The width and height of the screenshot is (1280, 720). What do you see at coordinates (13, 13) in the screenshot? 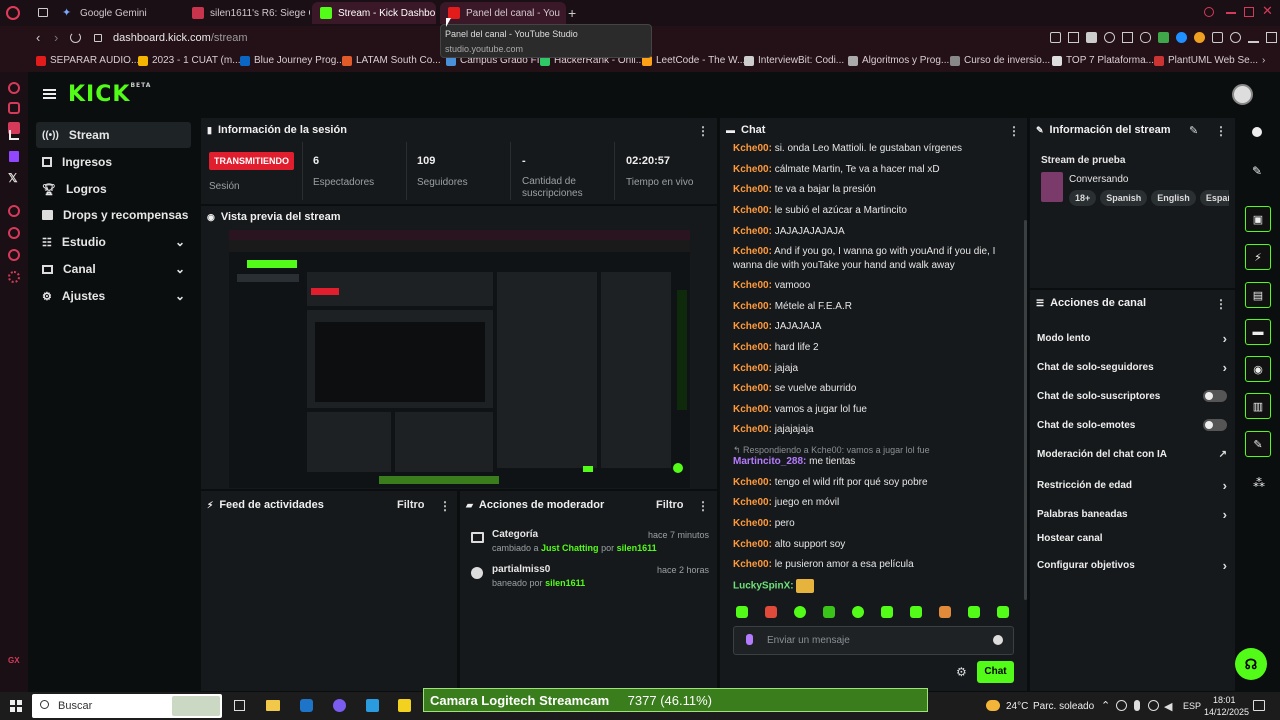
I see `browser-logo-icon` at bounding box center [13, 13].